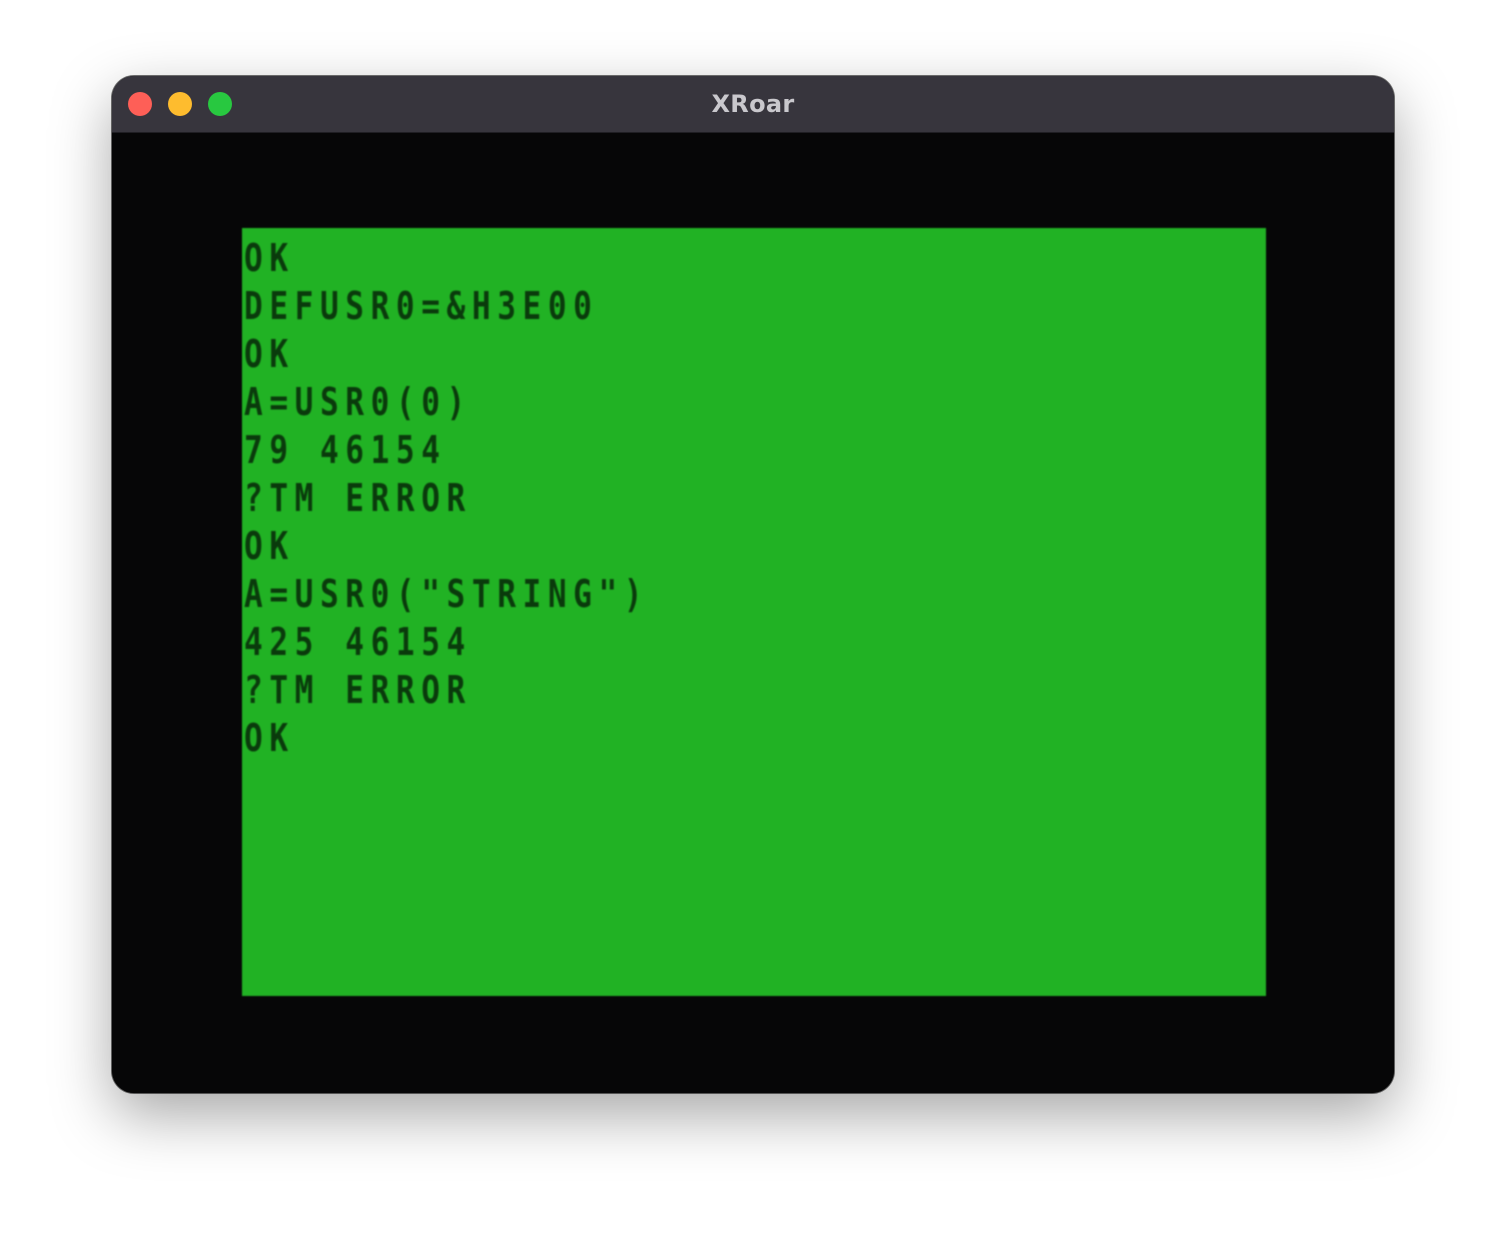  Describe the element at coordinates (447, 594) in the screenshot. I see `screen-line: A=USR0("STRING")` at that location.